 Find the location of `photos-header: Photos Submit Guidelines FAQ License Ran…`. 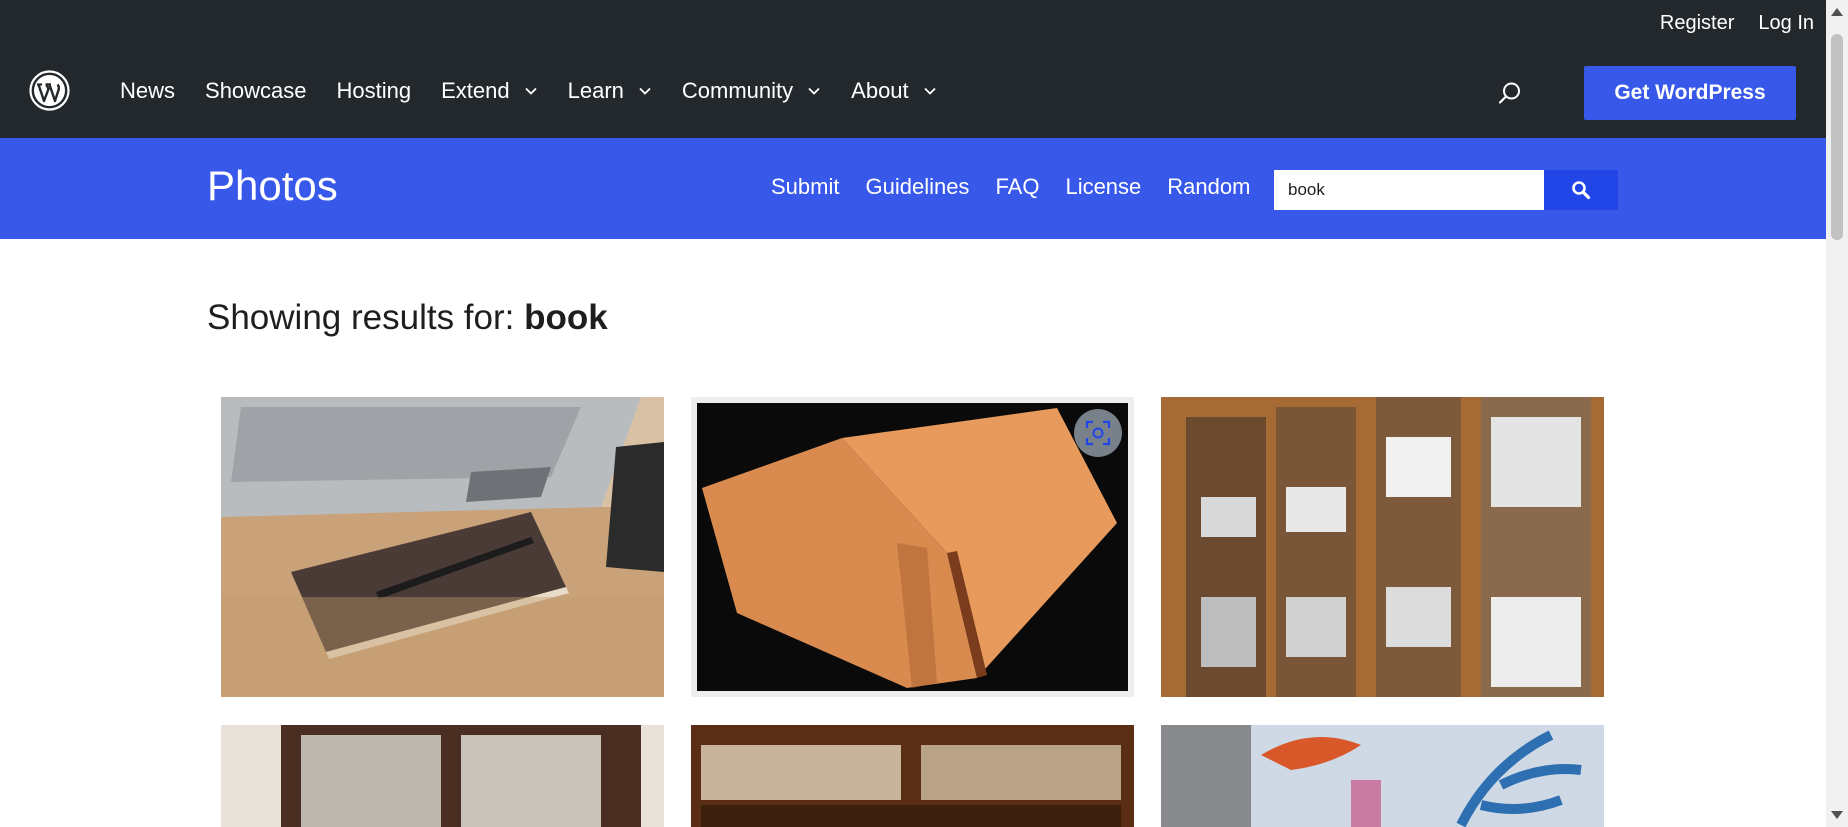

photos-header: Photos Submit Guidelines FAQ License Ran… is located at coordinates (913, 188).